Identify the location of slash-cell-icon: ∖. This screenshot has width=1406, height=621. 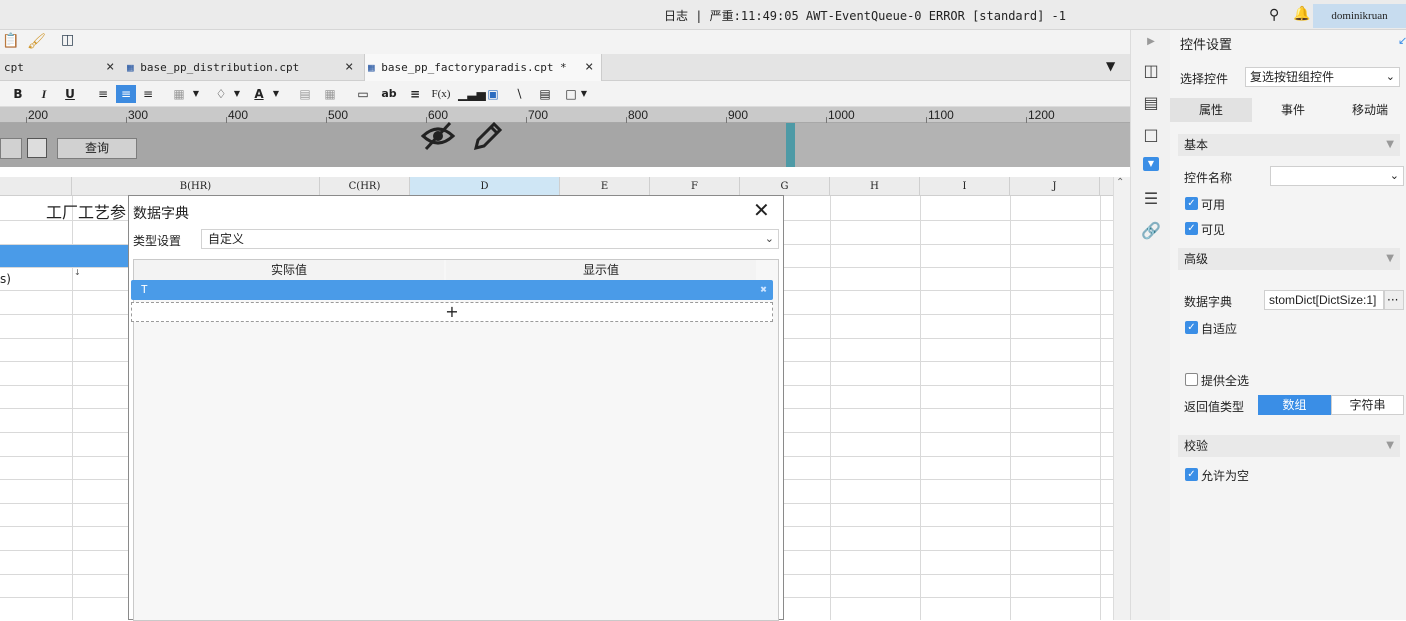
(519, 94).